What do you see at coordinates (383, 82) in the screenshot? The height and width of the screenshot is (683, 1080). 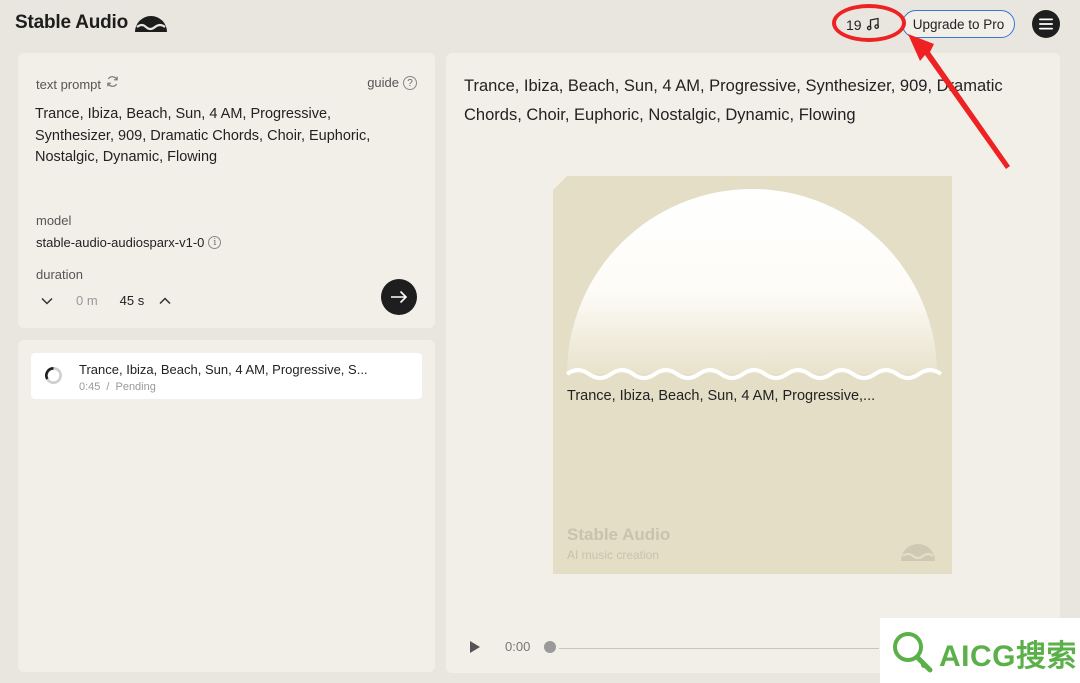 I see `guide-label: guide` at bounding box center [383, 82].